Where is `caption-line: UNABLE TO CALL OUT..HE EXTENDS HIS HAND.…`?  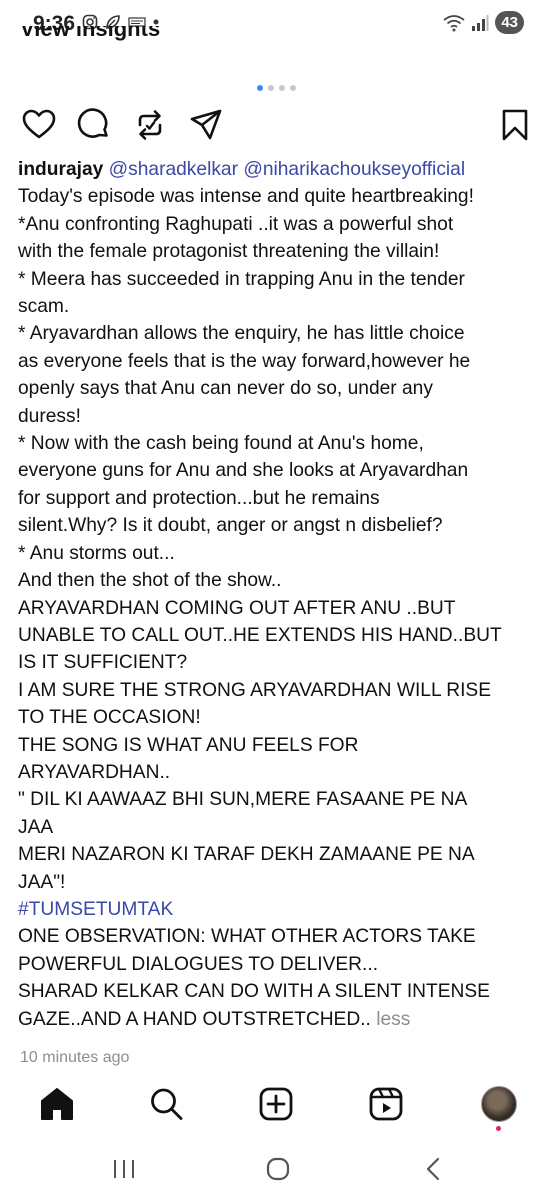 caption-line: UNABLE TO CALL OUT..HE EXTENDS HIS HAND.… is located at coordinates (260, 635).